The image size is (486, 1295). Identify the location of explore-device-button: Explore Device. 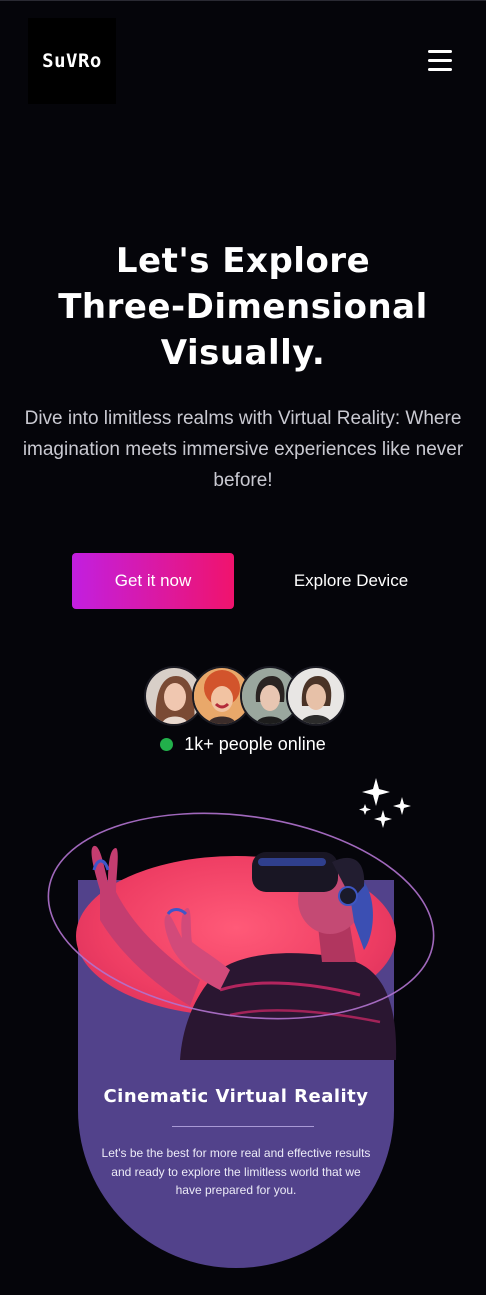
(351, 581).